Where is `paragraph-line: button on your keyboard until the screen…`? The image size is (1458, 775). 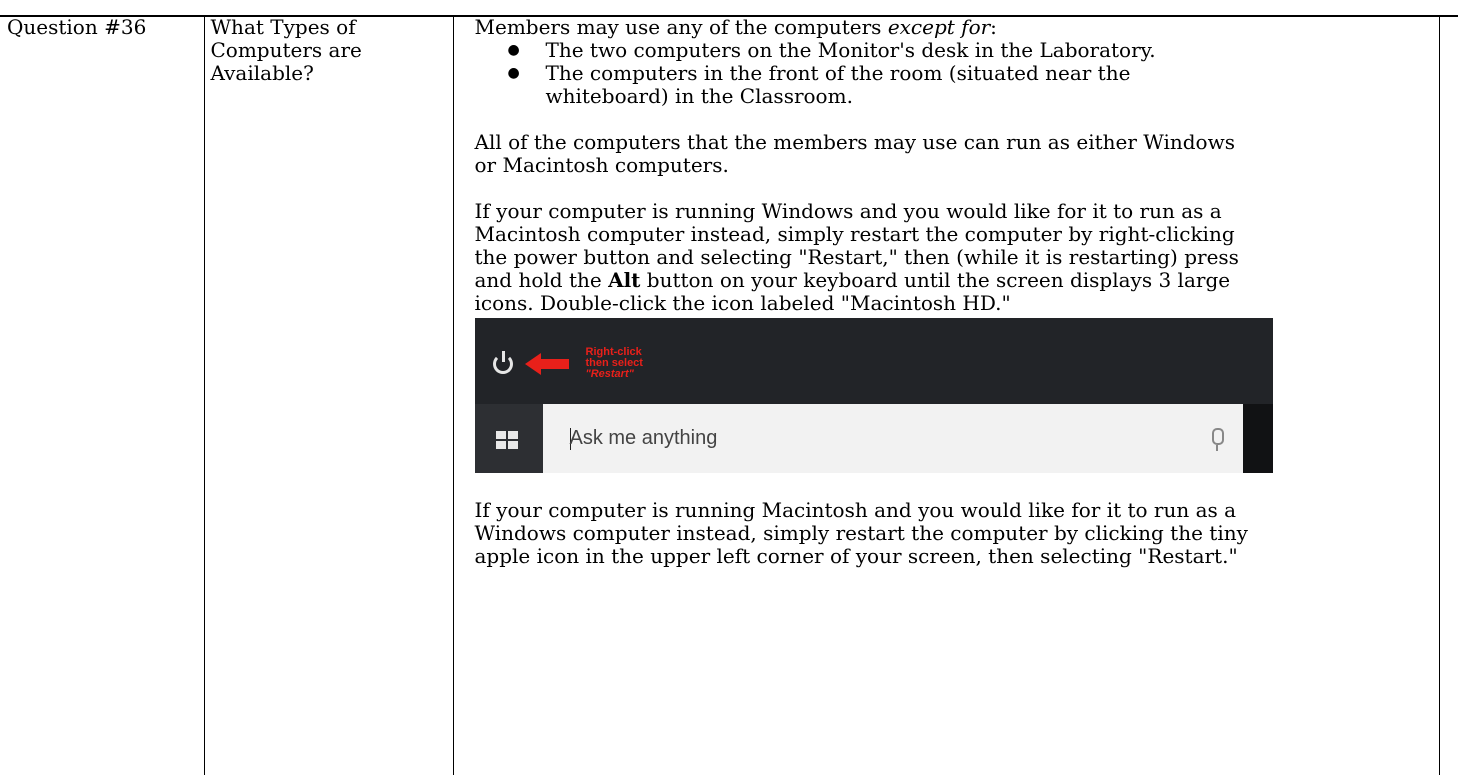 paragraph-line: button on your keyboard until the screen… is located at coordinates (935, 280).